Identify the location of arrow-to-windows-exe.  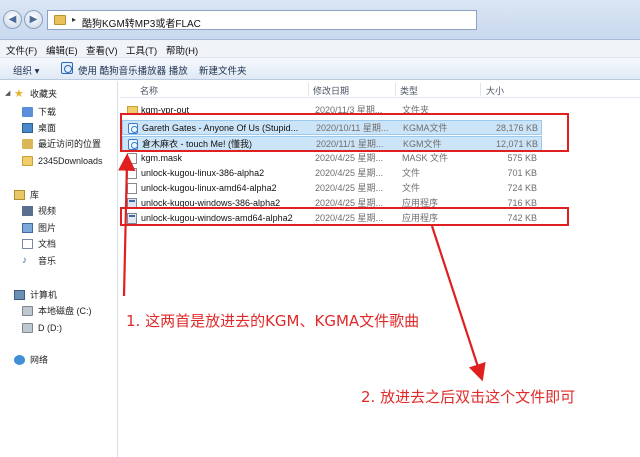
(458, 303).